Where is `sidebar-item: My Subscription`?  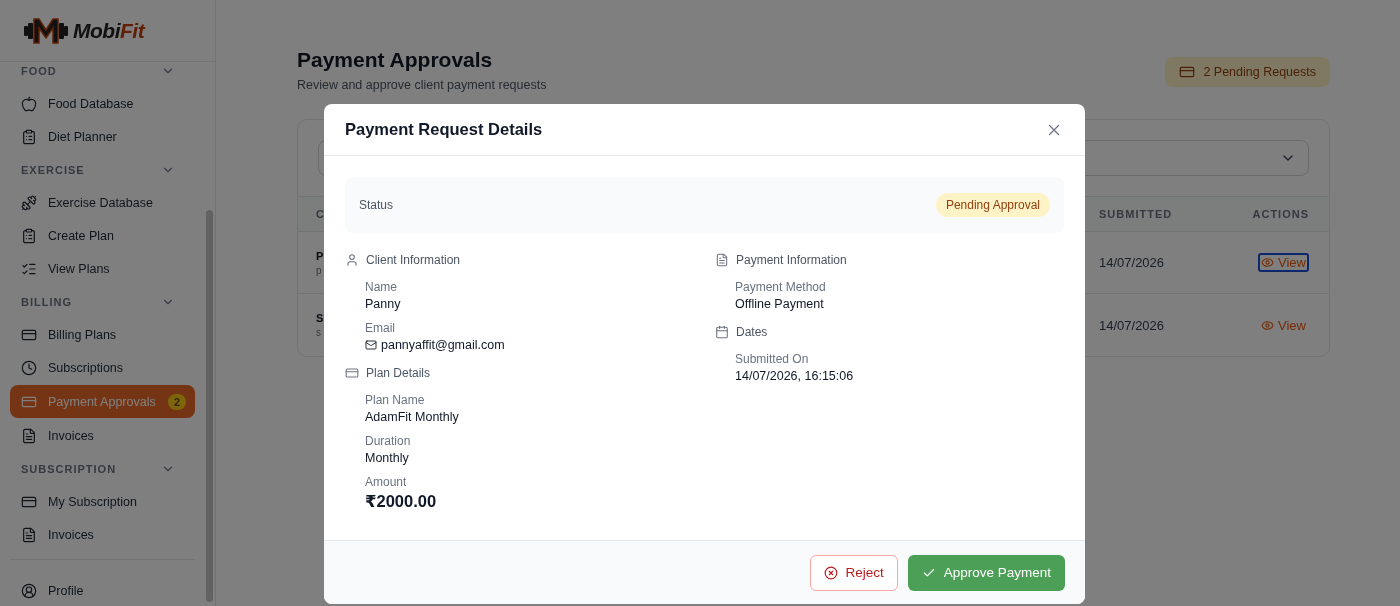
sidebar-item: My Subscription is located at coordinates (102, 501).